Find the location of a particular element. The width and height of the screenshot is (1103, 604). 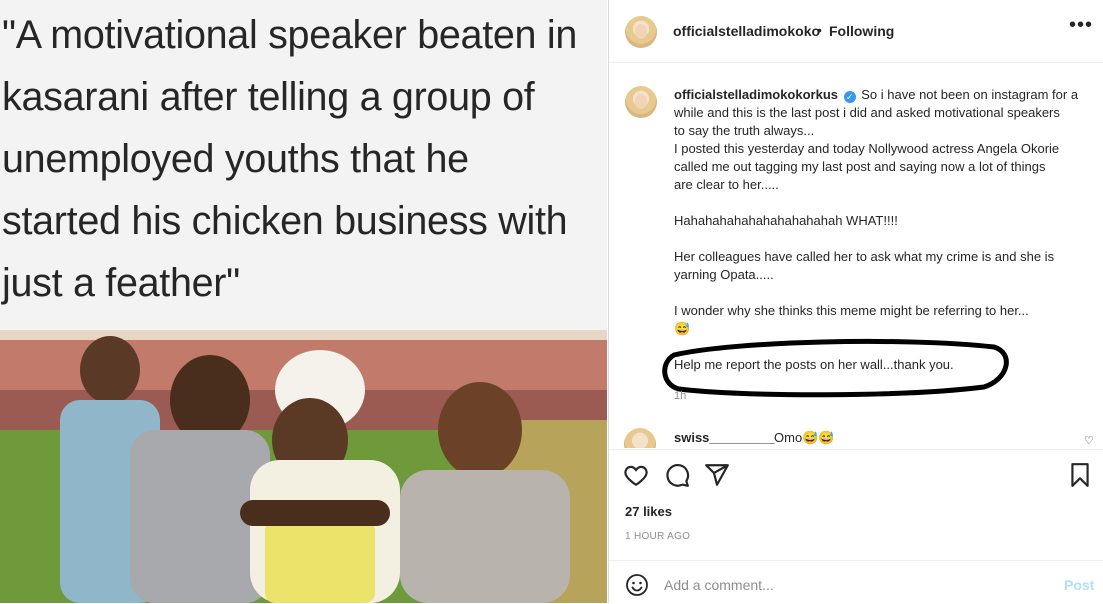

caption-time: 1h is located at coordinates (680, 396).